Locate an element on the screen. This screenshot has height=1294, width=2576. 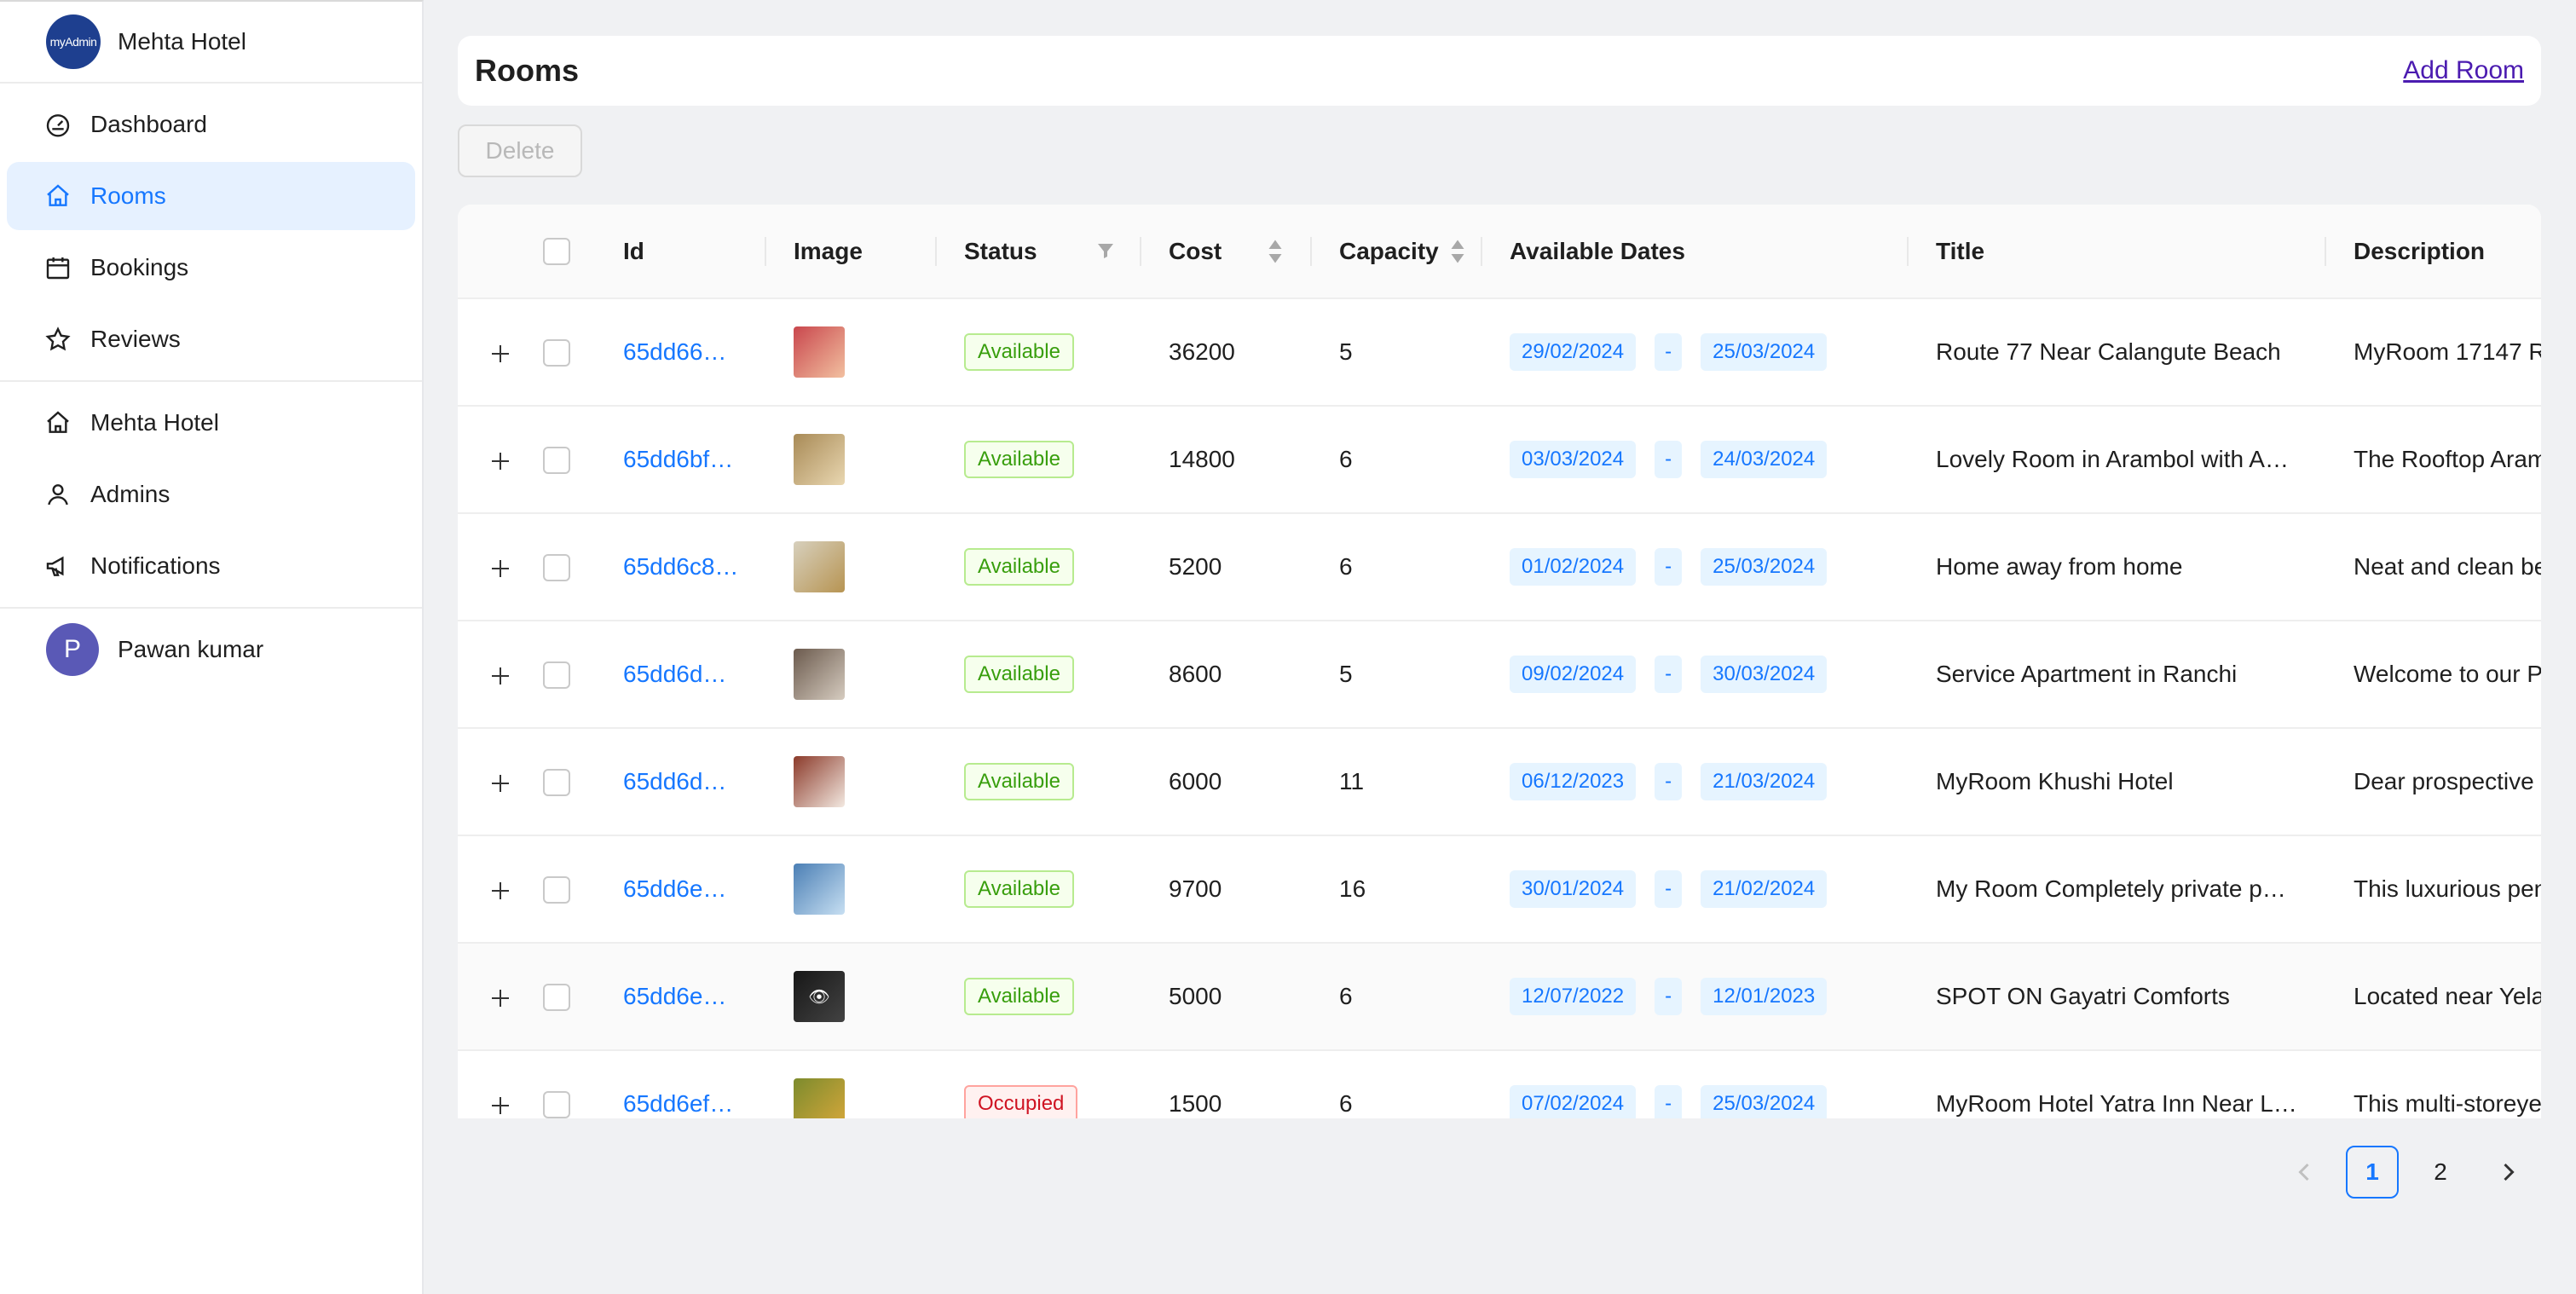
sidebar-item-reviews: Reviews is located at coordinates (211, 339).